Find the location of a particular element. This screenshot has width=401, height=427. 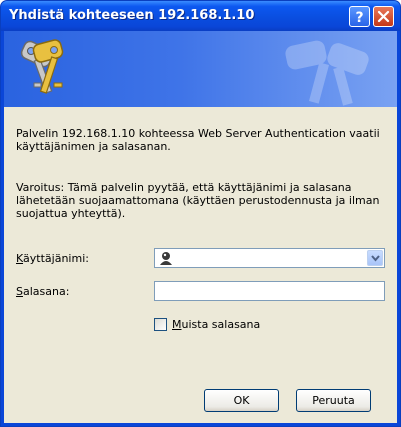

question-mark-icon: ? is located at coordinates (359, 17).